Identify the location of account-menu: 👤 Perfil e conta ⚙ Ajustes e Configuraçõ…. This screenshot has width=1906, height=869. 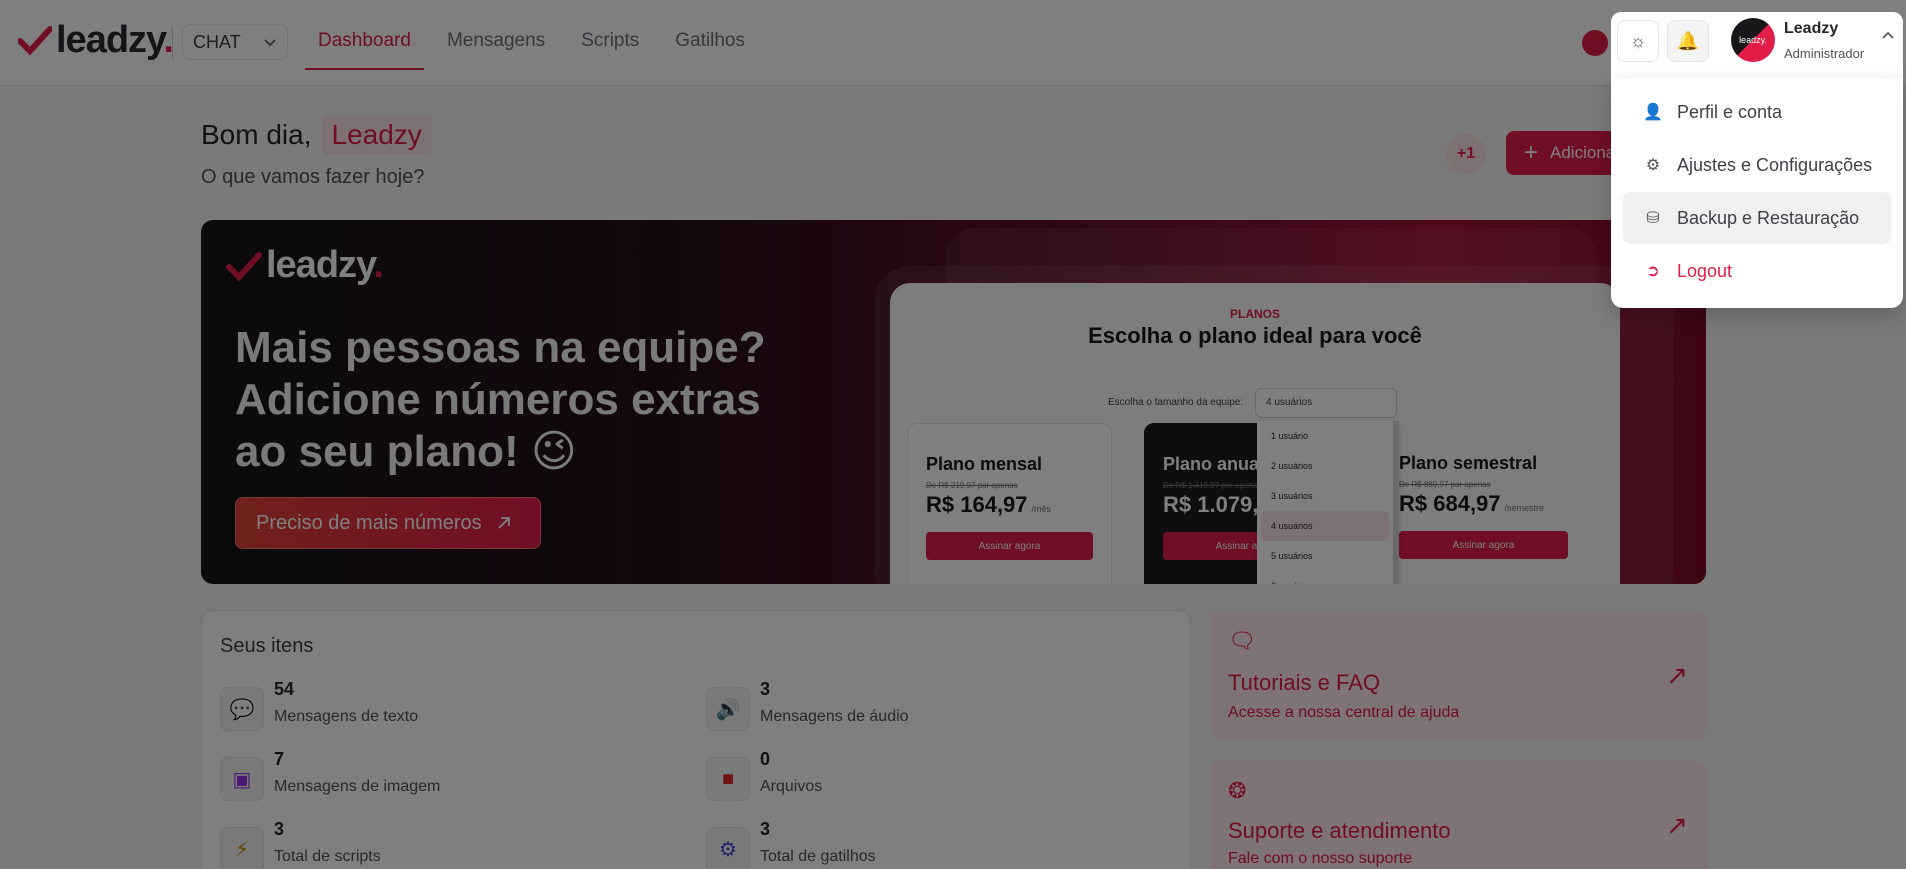
(1757, 193).